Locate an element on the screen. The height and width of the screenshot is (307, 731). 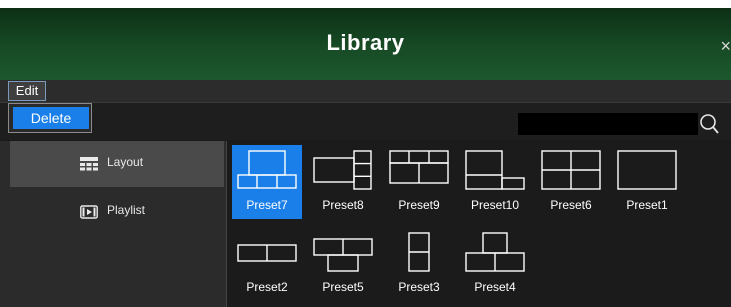
edit-menu: Edit is located at coordinates (27, 91).